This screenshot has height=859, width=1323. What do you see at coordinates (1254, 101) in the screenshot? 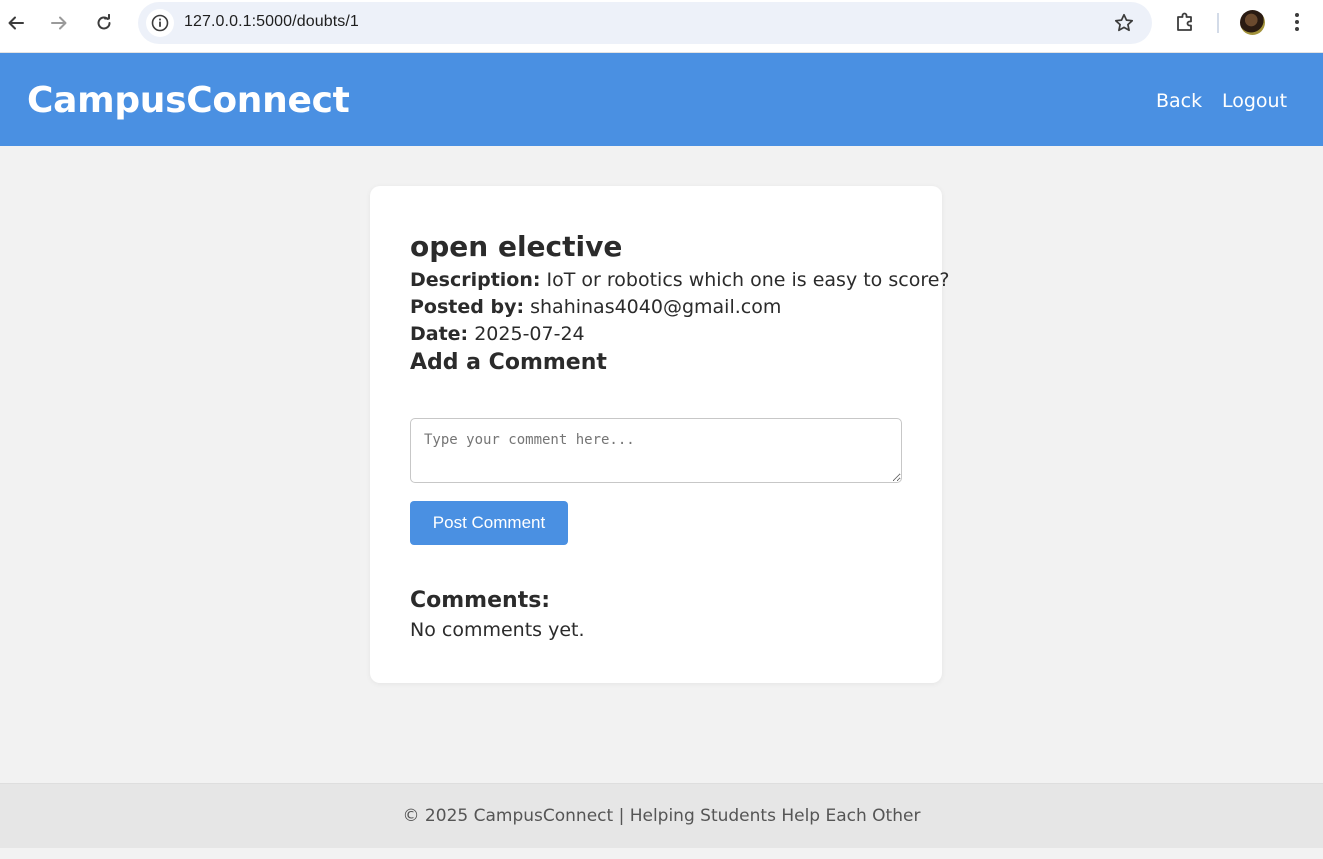
I see `nav-logout-link: Logout` at bounding box center [1254, 101].